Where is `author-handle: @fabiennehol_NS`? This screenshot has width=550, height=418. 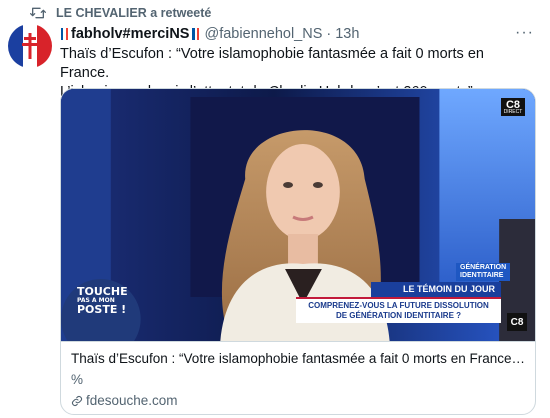 author-handle: @fabiennehol_NS is located at coordinates (263, 34).